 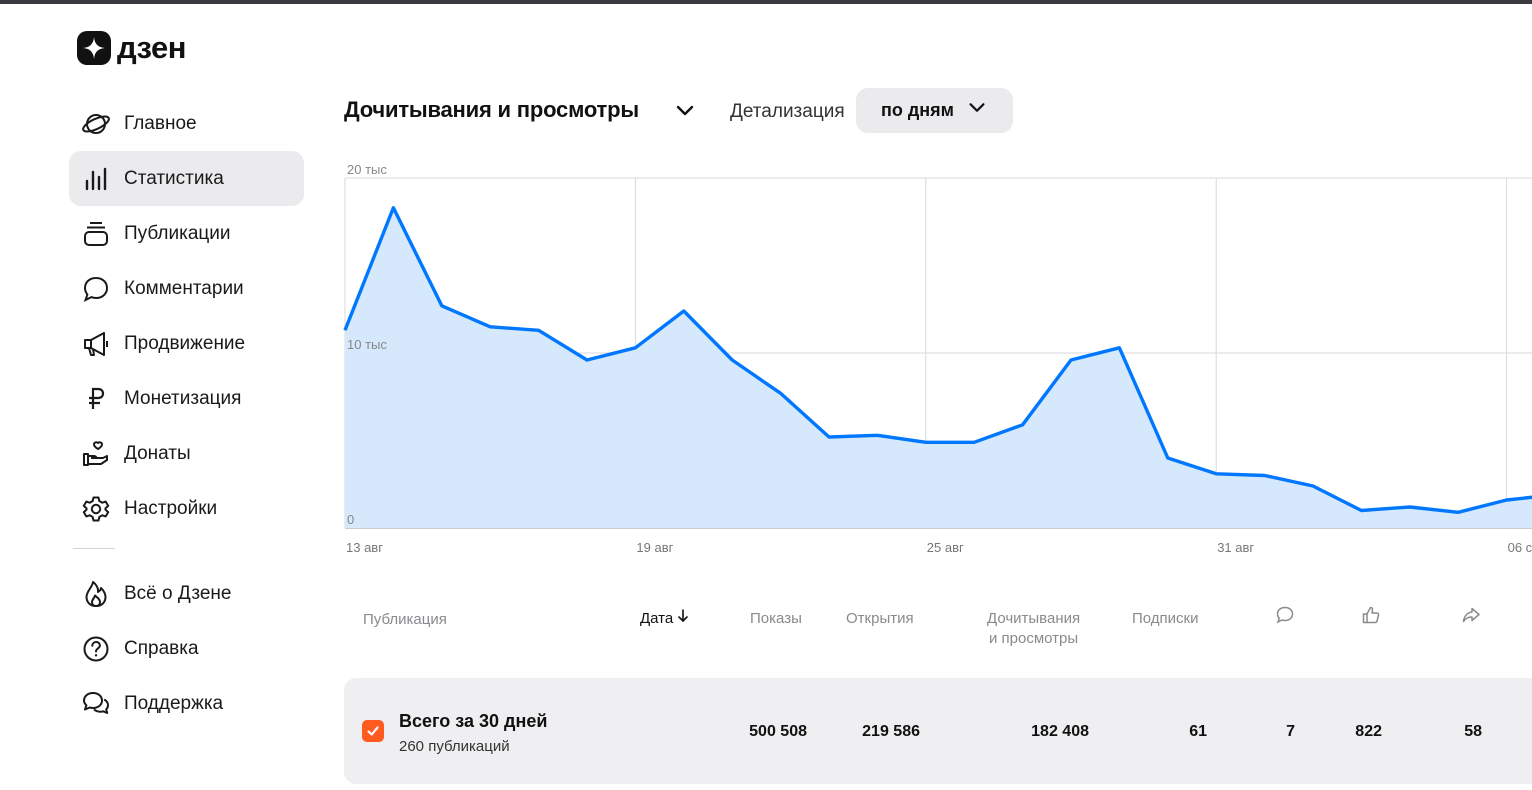 I want to click on help-icon, so click(x=96, y=649).